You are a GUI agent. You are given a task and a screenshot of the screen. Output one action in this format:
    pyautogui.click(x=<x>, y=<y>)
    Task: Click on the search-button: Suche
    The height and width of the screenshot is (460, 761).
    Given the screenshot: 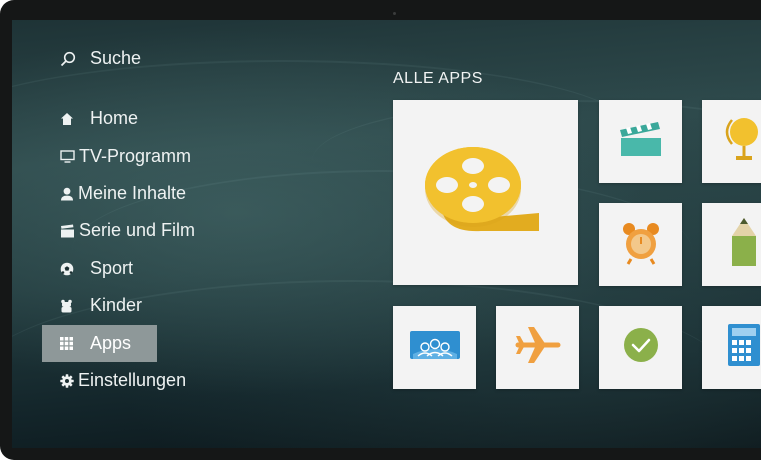 What is the action you would take?
    pyautogui.click(x=99, y=58)
    